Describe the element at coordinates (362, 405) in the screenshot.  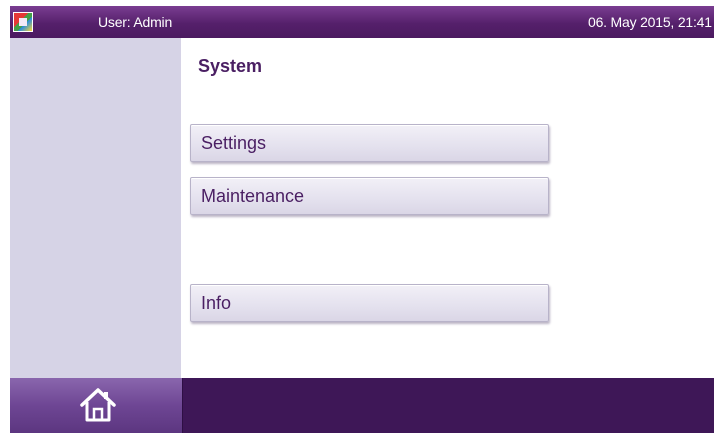
I see `bottom-nav-bar` at that location.